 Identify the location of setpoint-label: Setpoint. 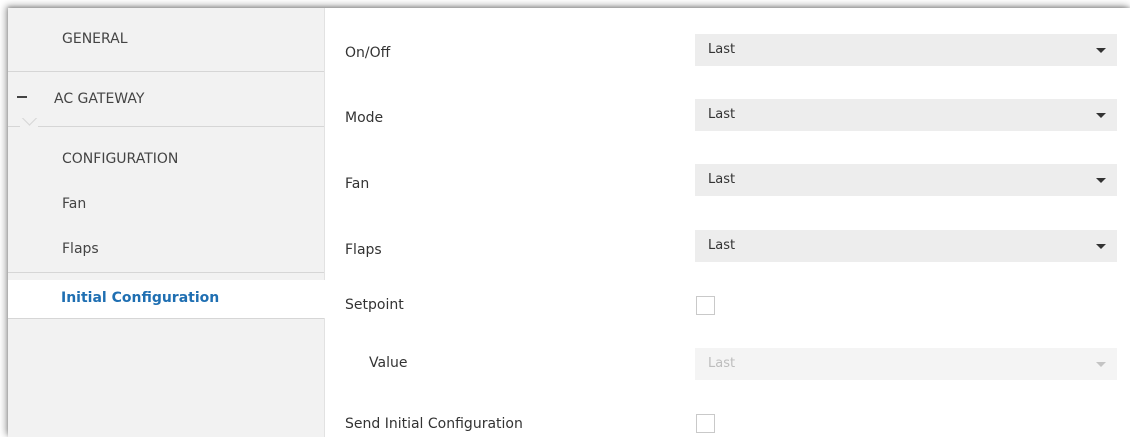
(374, 305).